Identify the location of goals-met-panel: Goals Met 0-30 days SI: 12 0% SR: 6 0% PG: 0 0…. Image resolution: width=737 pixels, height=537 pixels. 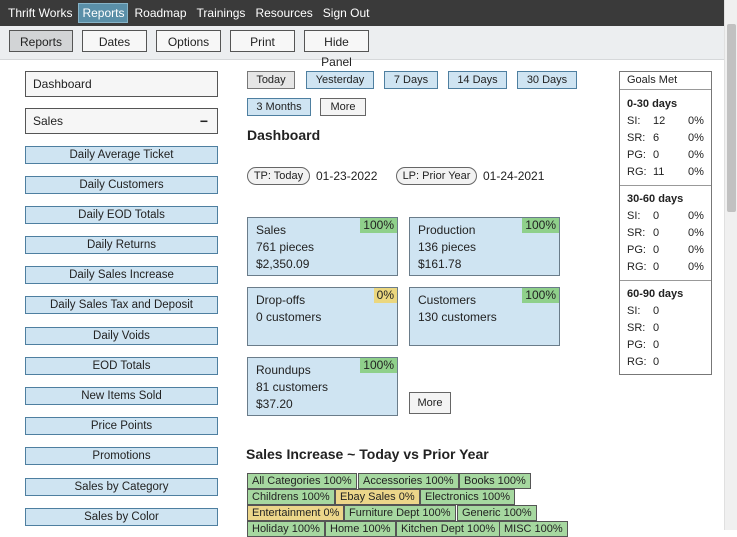
(665, 223).